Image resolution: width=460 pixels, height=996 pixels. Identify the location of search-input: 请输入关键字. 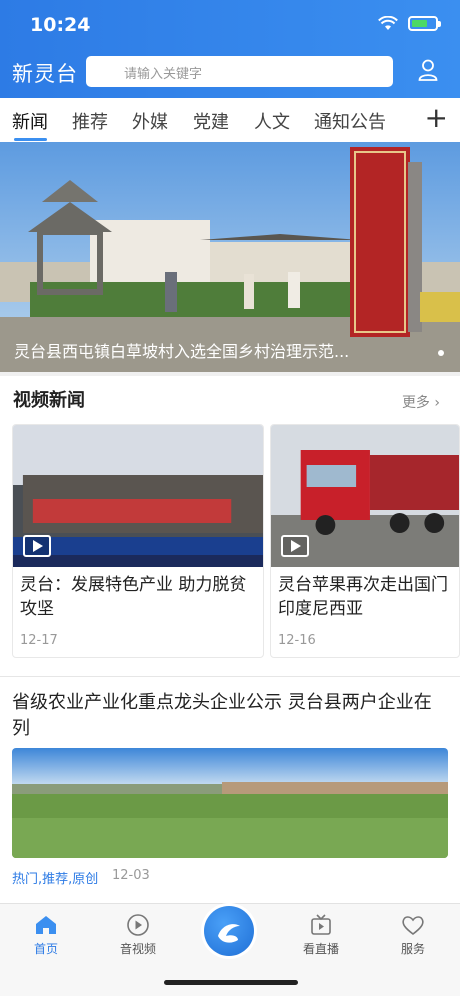
(239, 71).